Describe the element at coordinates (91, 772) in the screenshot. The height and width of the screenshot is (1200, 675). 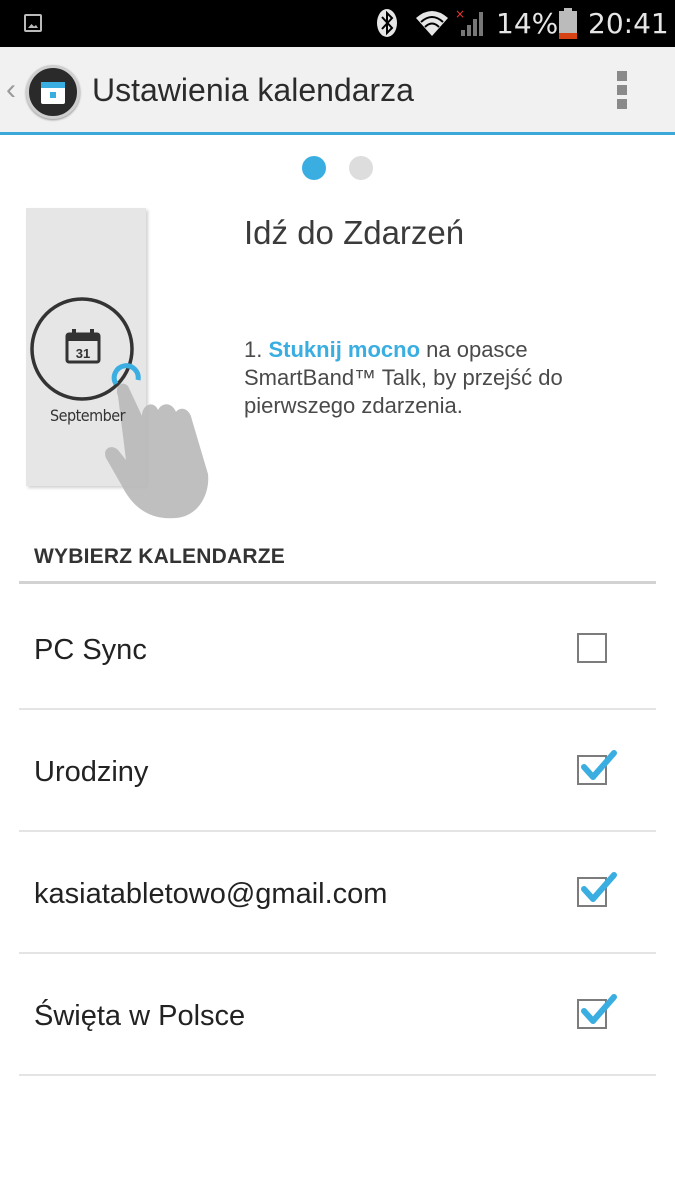
I see `calendar-item-label: Urodziny` at that location.